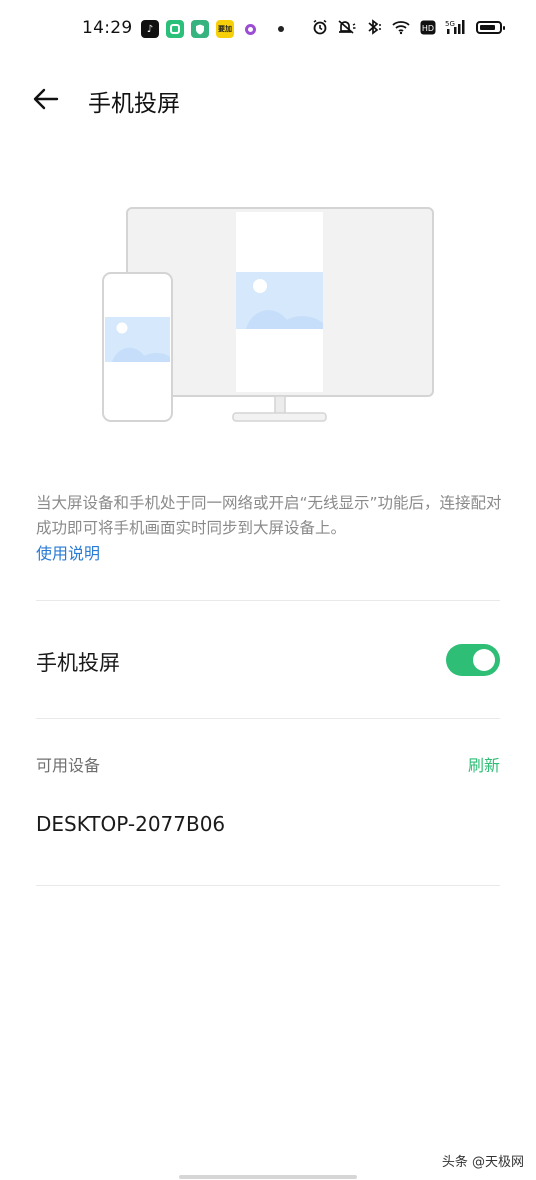 This screenshot has height=1180, width=536. Describe the element at coordinates (130, 824) in the screenshot. I see `device-item: DESKTOP-2077B06` at that location.